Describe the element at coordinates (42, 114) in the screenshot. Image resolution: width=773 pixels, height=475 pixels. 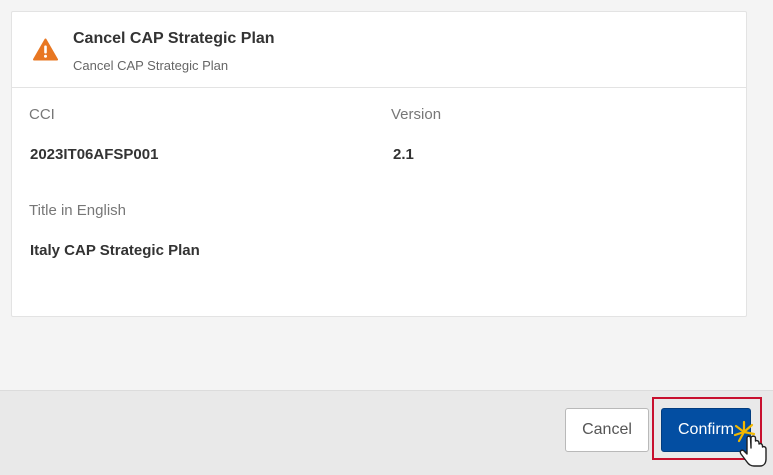
I see `cci-label: CCI` at that location.